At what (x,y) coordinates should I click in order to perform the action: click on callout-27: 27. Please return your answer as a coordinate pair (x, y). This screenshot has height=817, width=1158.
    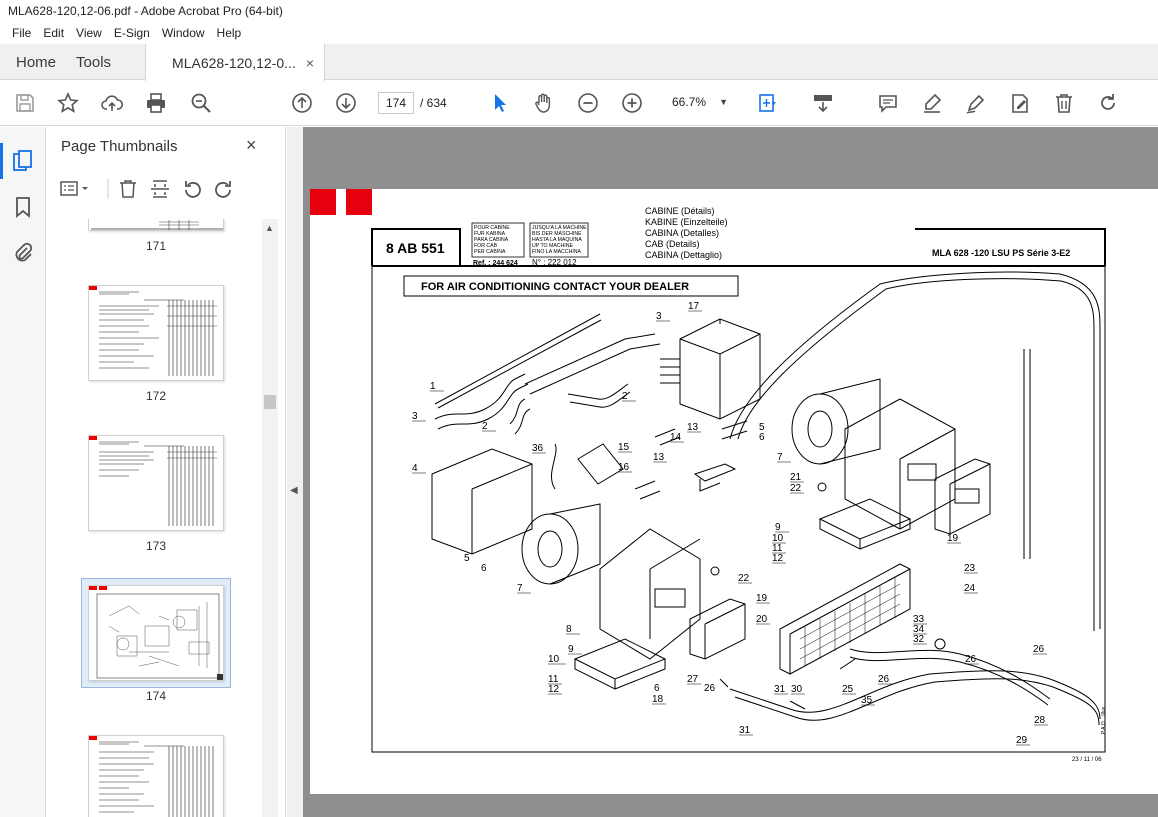
    Looking at the image, I should click on (693, 679).